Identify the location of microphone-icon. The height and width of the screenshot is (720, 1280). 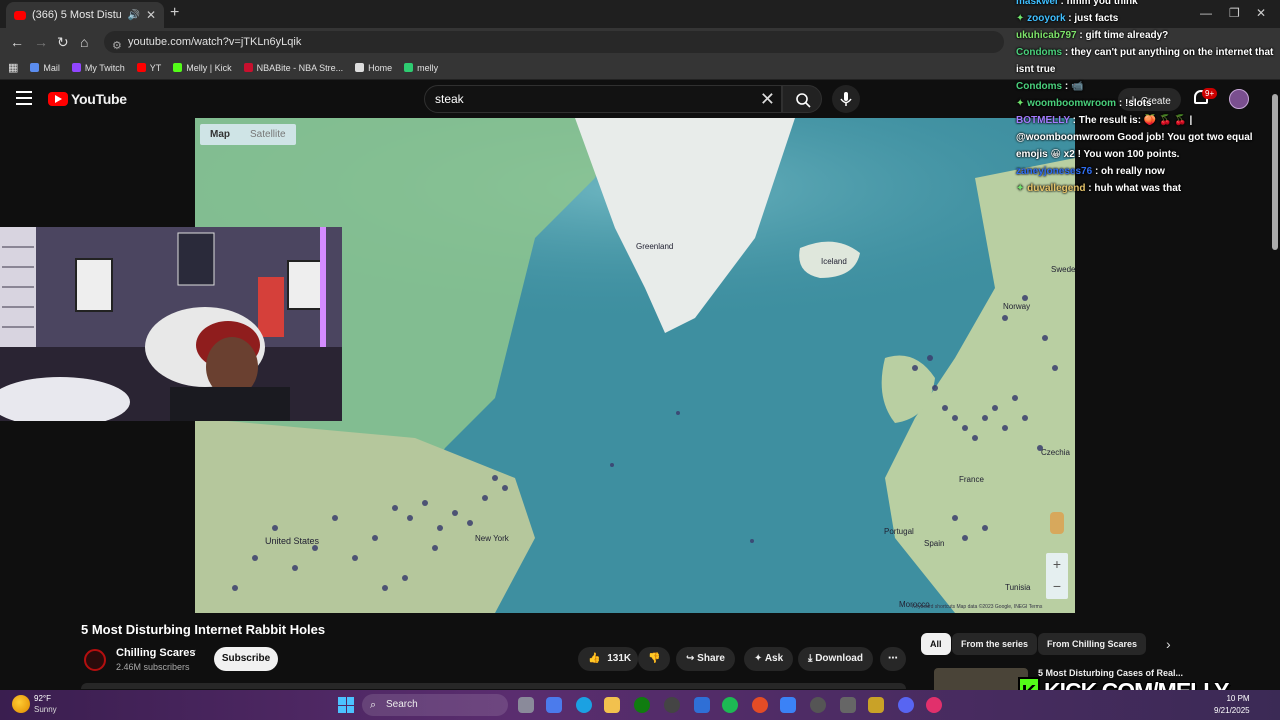
(846, 99).